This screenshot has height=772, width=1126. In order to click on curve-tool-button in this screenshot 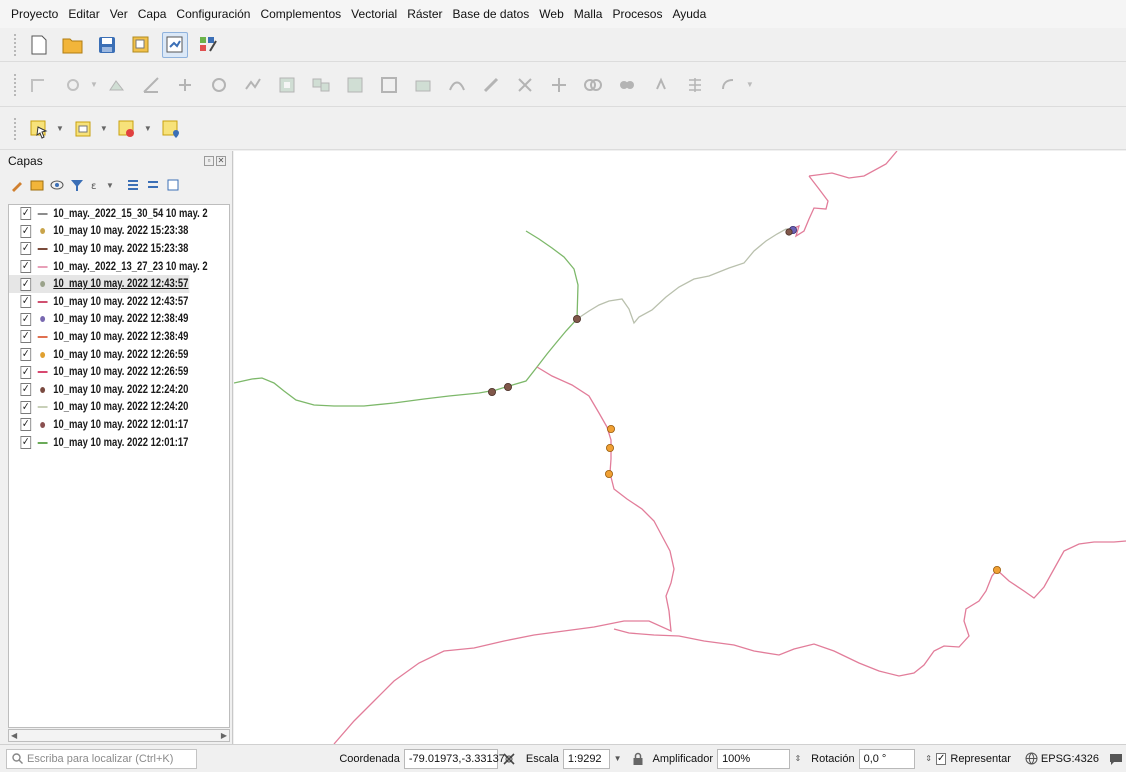, I will do `click(729, 85)`.